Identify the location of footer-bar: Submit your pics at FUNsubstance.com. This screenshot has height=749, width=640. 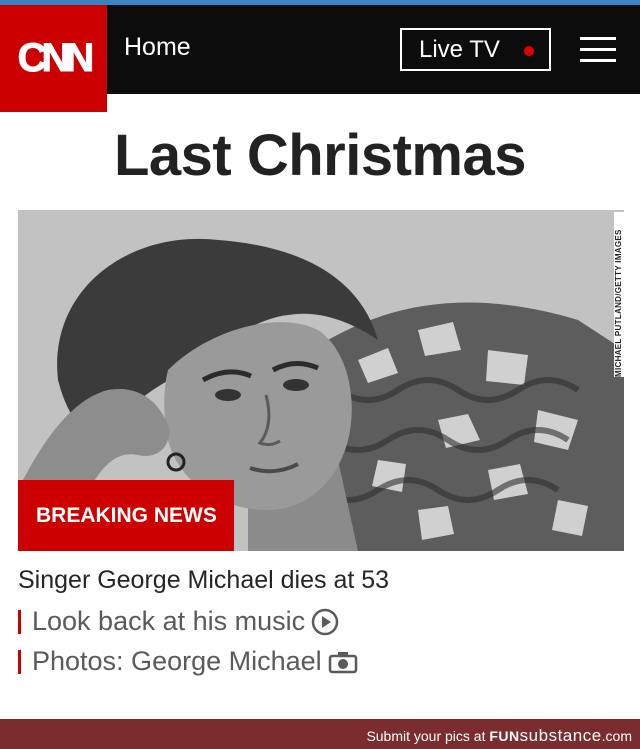
(320, 734).